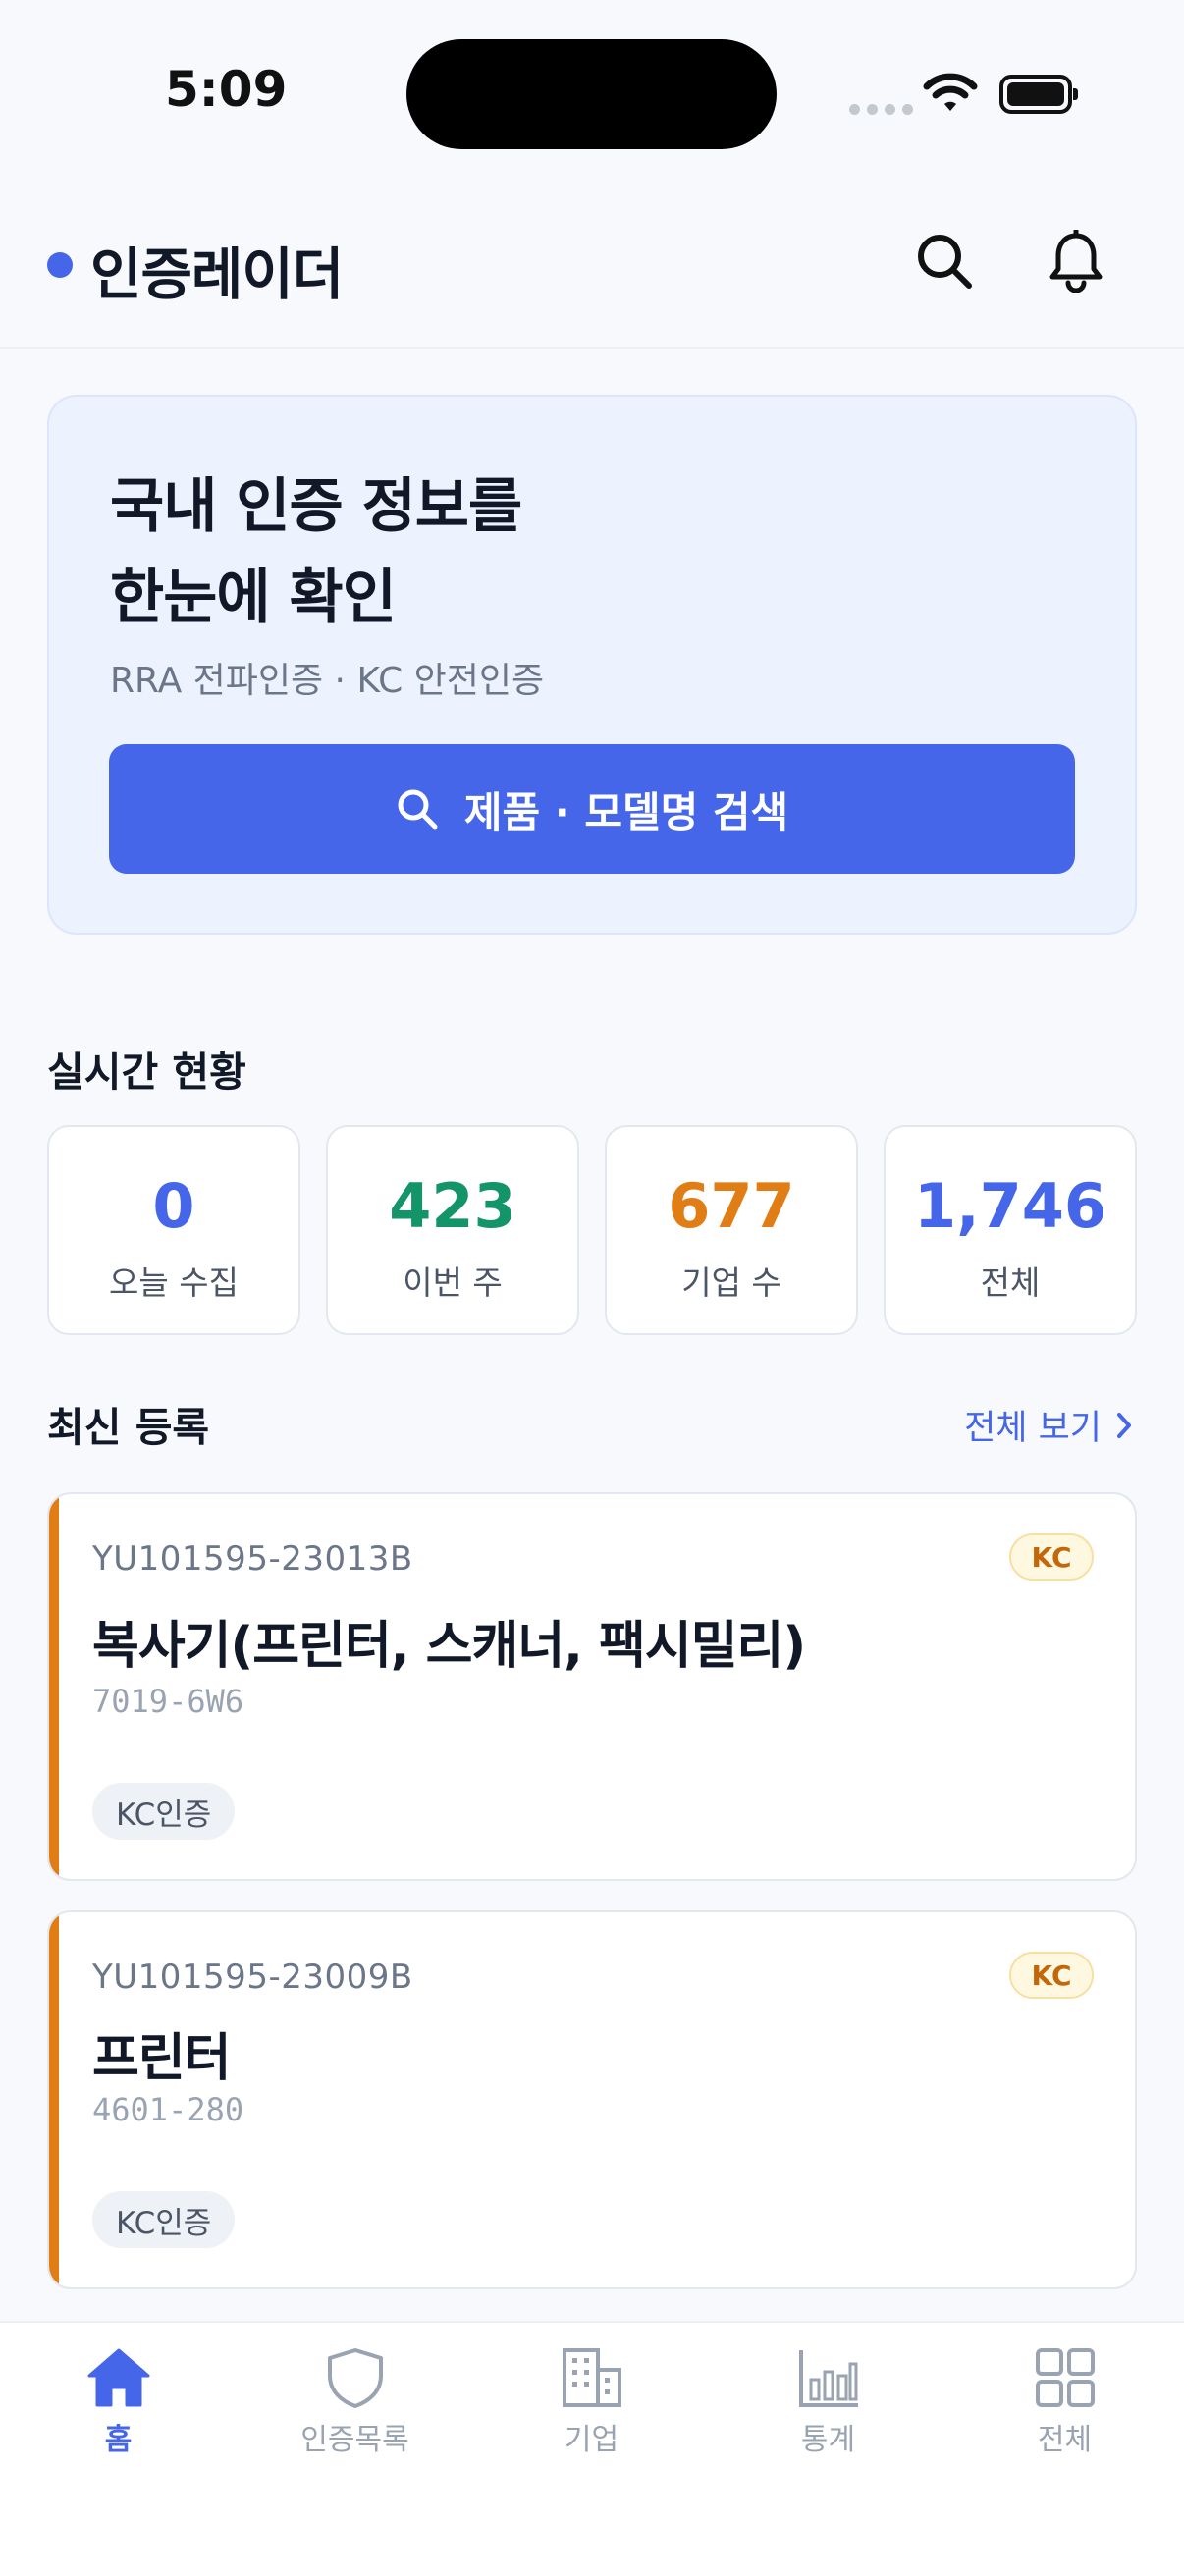 The width and height of the screenshot is (1184, 2576). What do you see at coordinates (592, 348) in the screenshot?
I see `header-divider` at bounding box center [592, 348].